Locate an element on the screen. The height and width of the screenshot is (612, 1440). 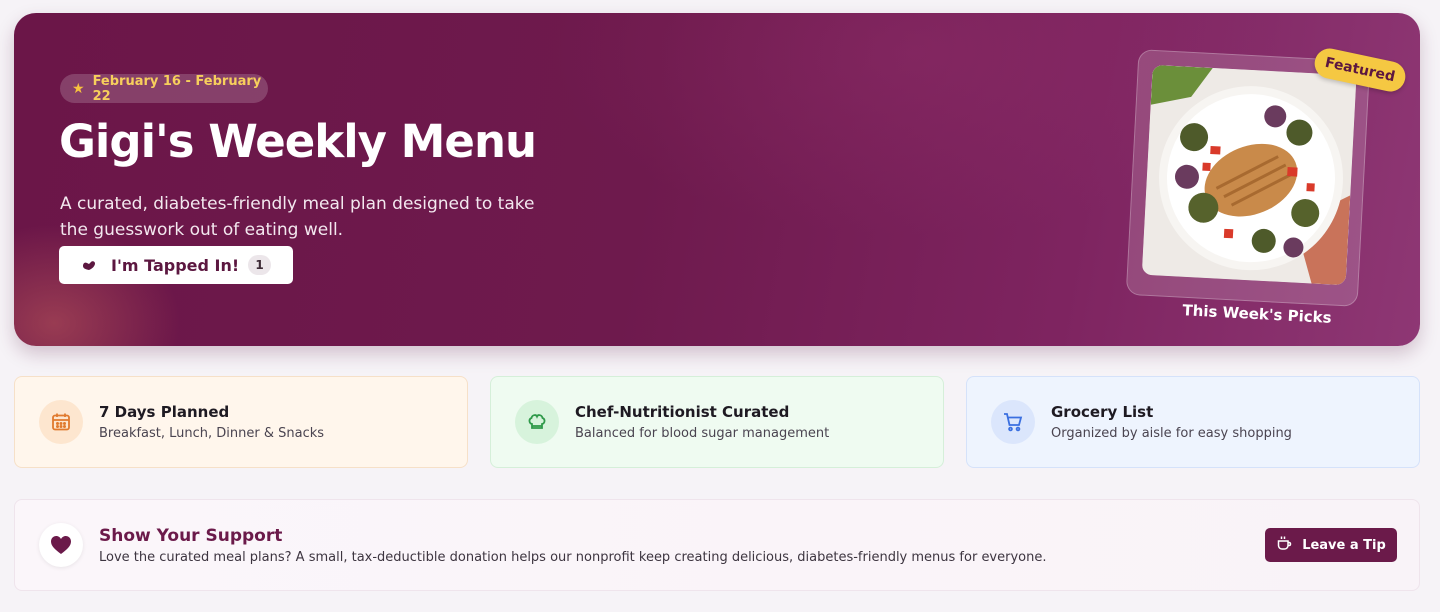
feature-title: 7 Days Planned is located at coordinates (164, 412).